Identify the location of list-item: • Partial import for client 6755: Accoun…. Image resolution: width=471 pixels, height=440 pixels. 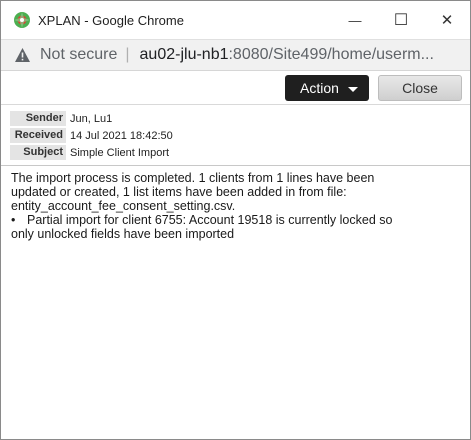
(236, 220).